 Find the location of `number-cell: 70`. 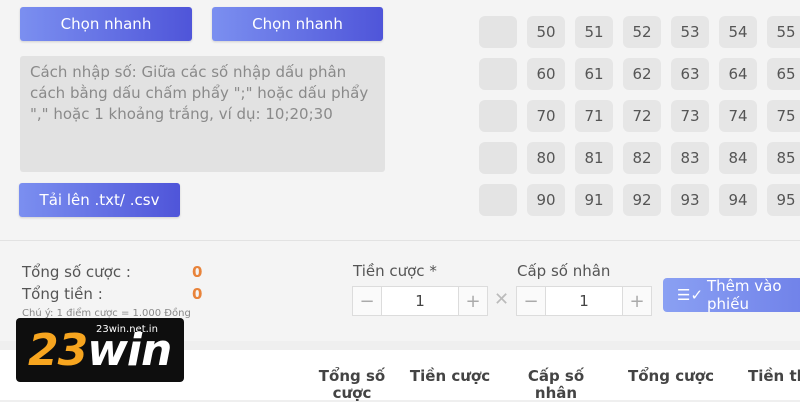

number-cell: 70 is located at coordinates (546, 116).